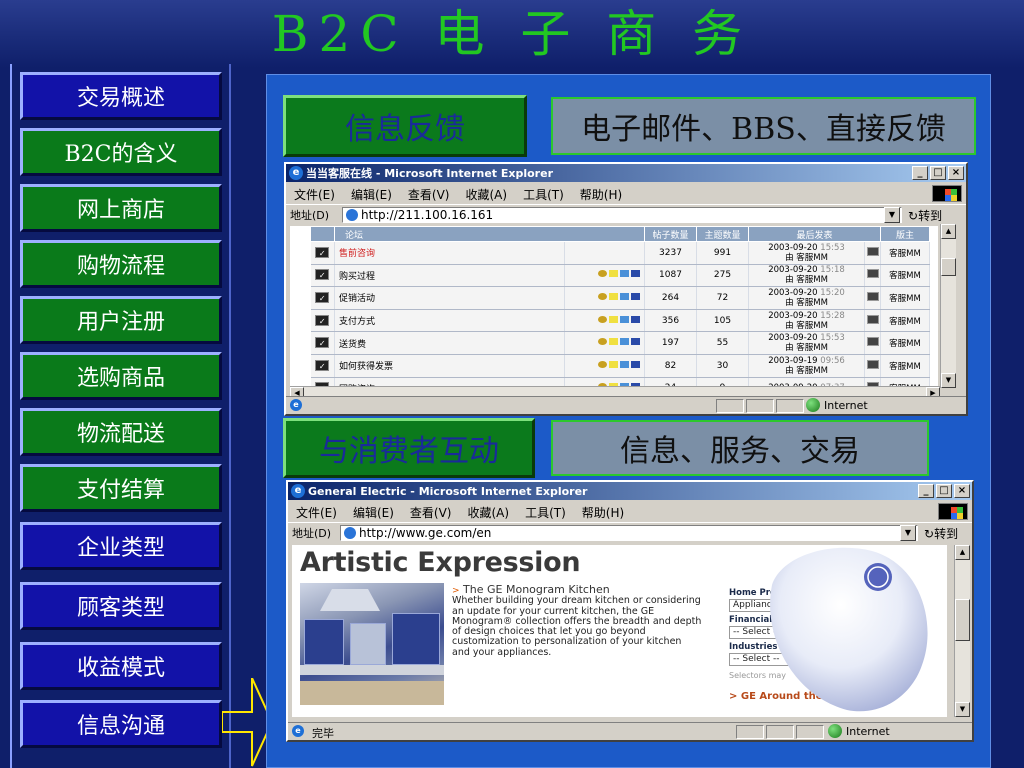 This screenshot has width=1024, height=768. What do you see at coordinates (425, 533) in the screenshot?
I see `address-url: http://www.ge.com/en` at bounding box center [425, 533].